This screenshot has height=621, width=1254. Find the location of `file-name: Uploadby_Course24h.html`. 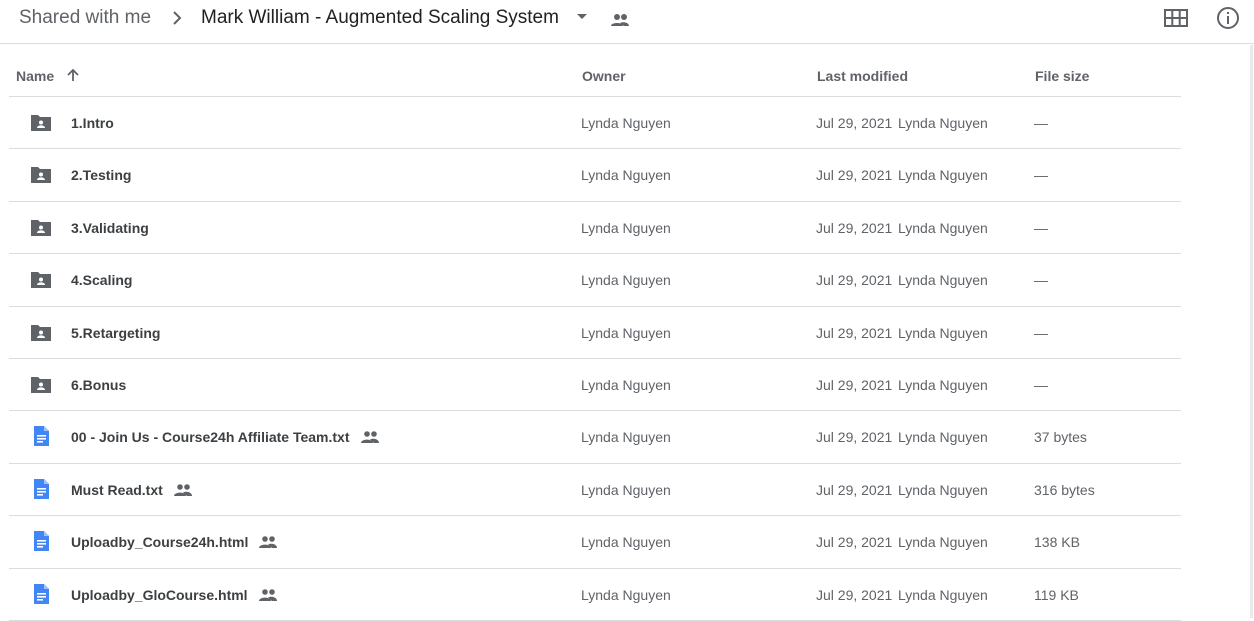

file-name: Uploadby_Course24h.html is located at coordinates (160, 542).